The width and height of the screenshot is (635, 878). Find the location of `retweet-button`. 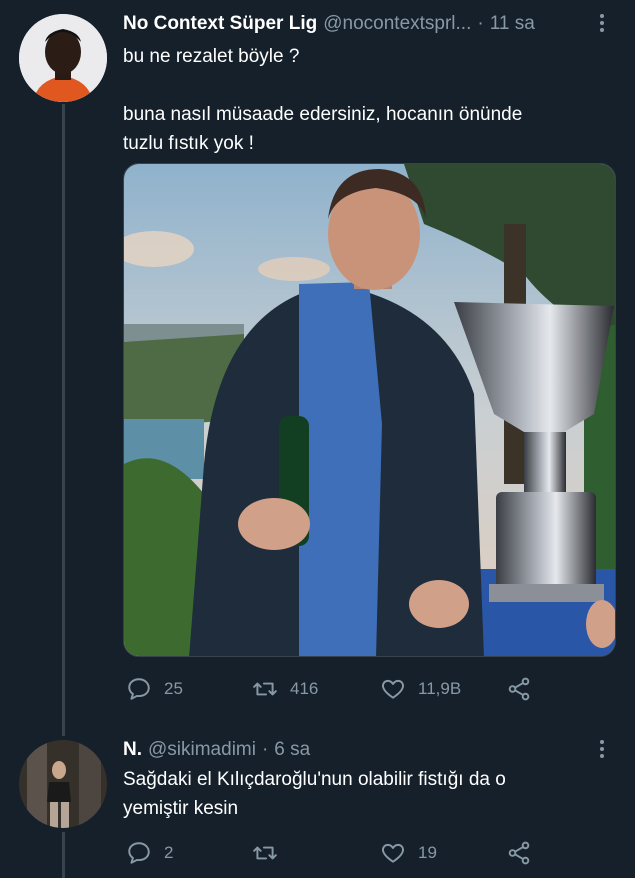

retweet-button is located at coordinates (316, 853).